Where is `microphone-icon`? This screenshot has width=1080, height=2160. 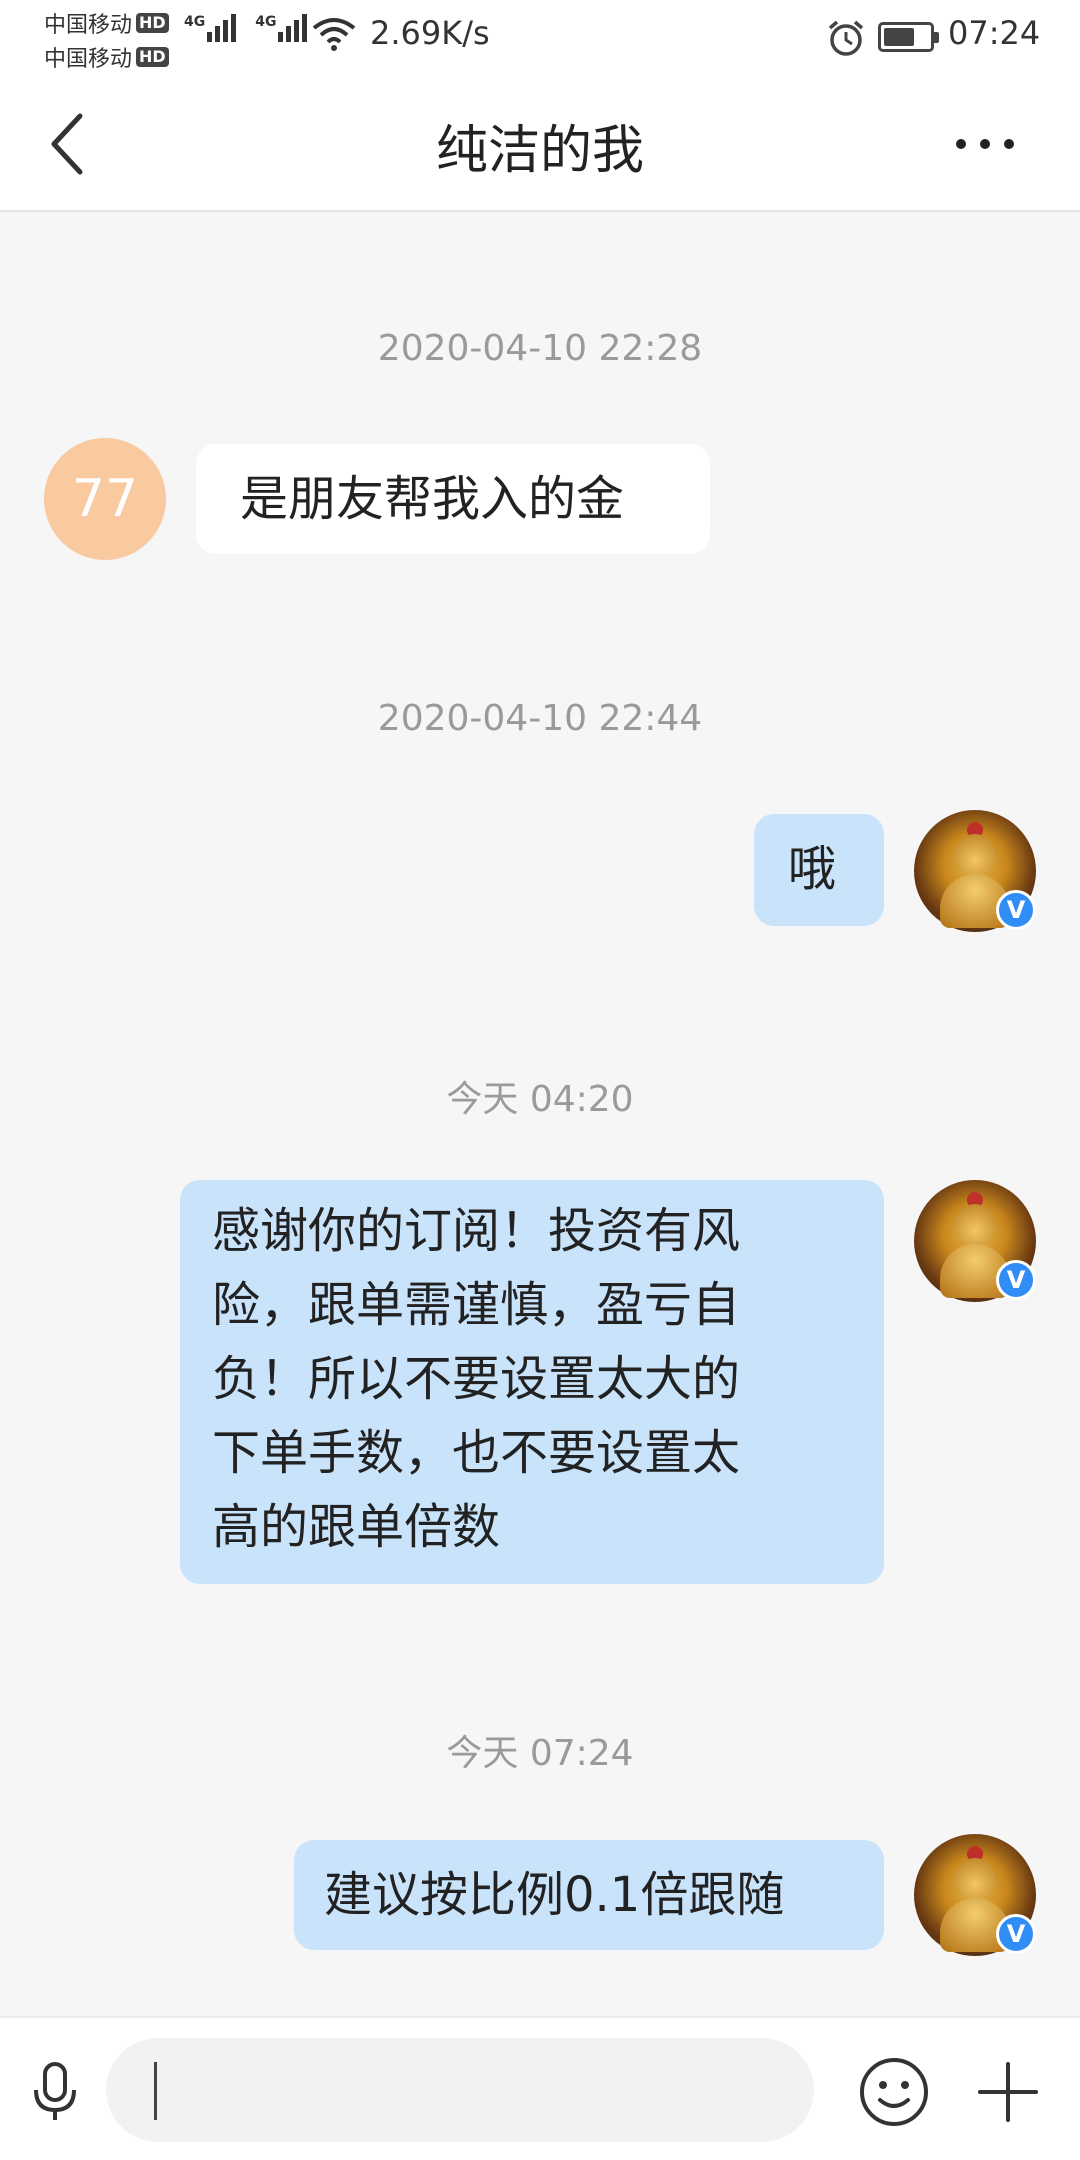 microphone-icon is located at coordinates (55, 2091).